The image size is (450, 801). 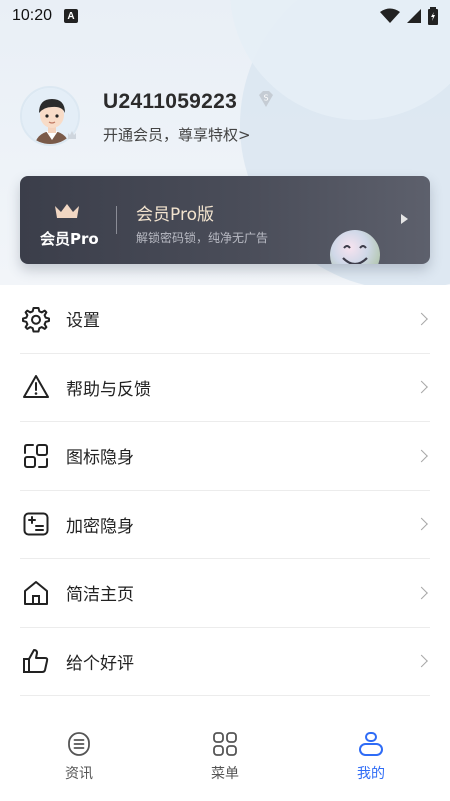 I want to click on pro-subtitle: 解锁密码锁，纯净无广告, so click(x=202, y=238).